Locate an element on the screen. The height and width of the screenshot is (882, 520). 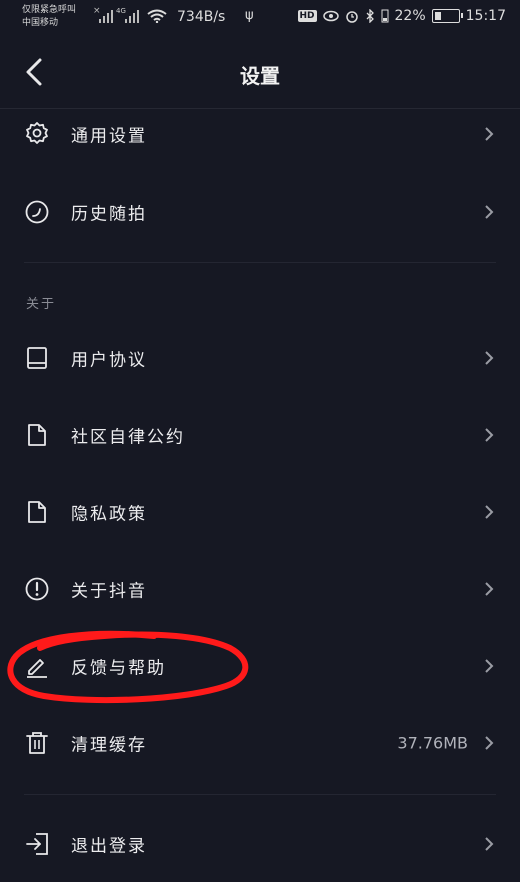
settings-item-label: 通用设置 is located at coordinates (109, 136).